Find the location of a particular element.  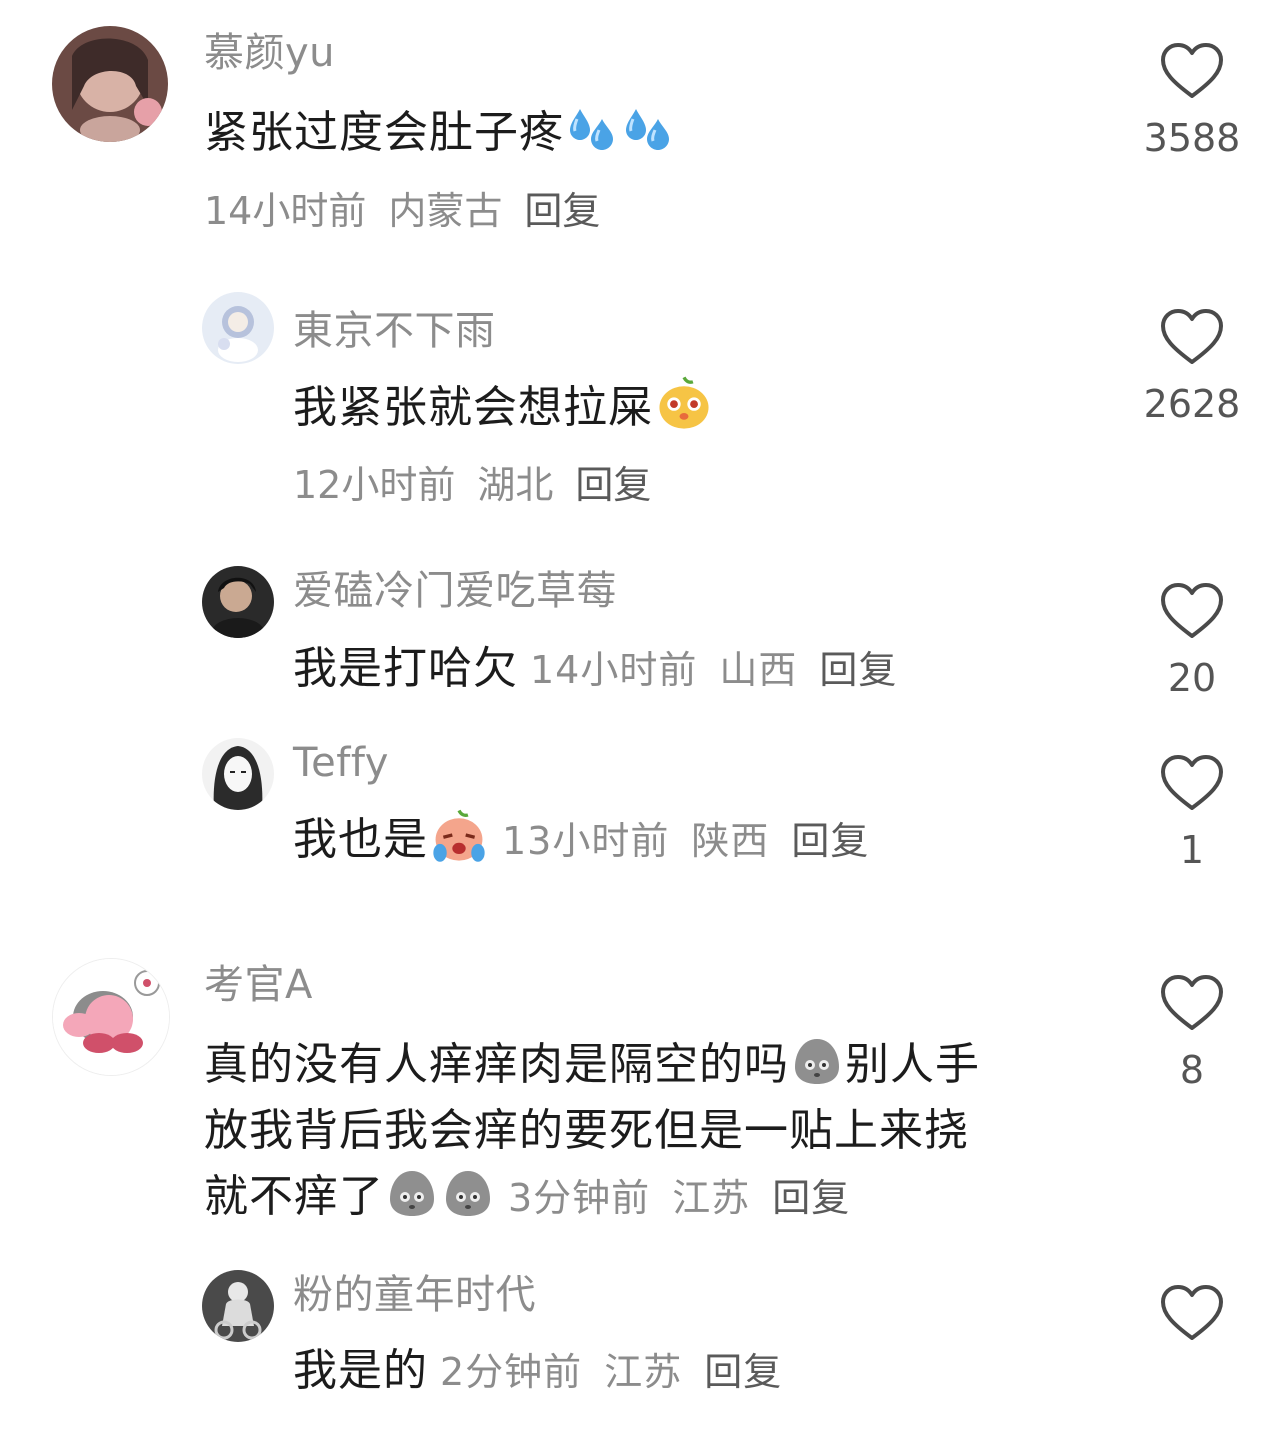

crying-face-emoji-icon is located at coordinates (459, 835).